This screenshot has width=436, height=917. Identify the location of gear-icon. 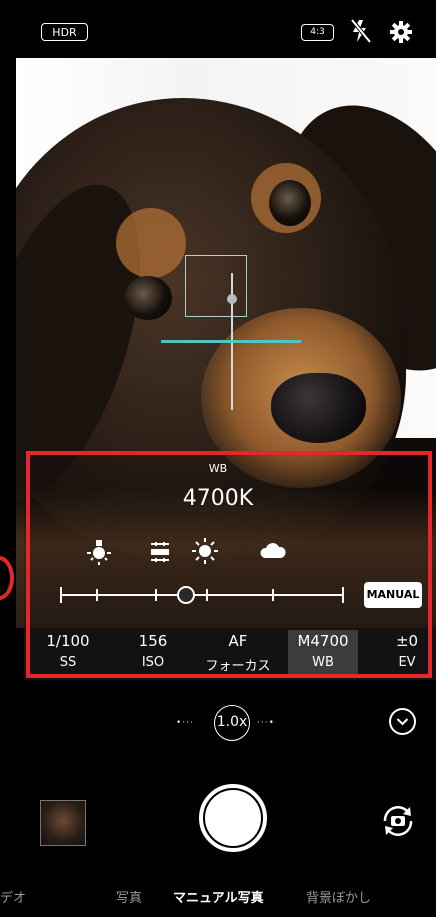
(401, 32).